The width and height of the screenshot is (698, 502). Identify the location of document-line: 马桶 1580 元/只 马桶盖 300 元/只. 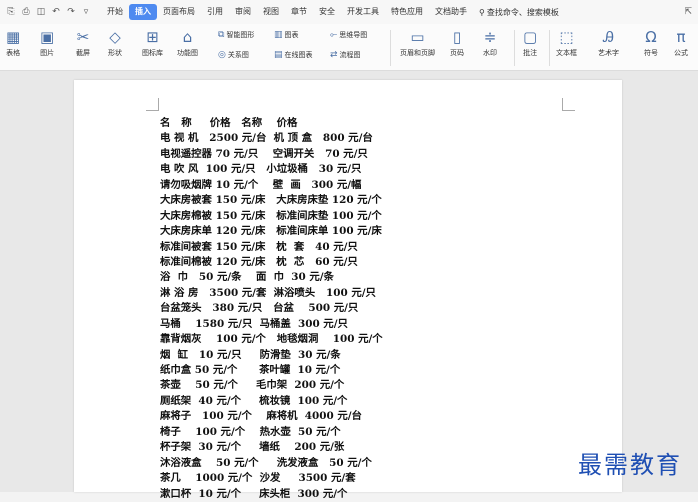
(254, 323).